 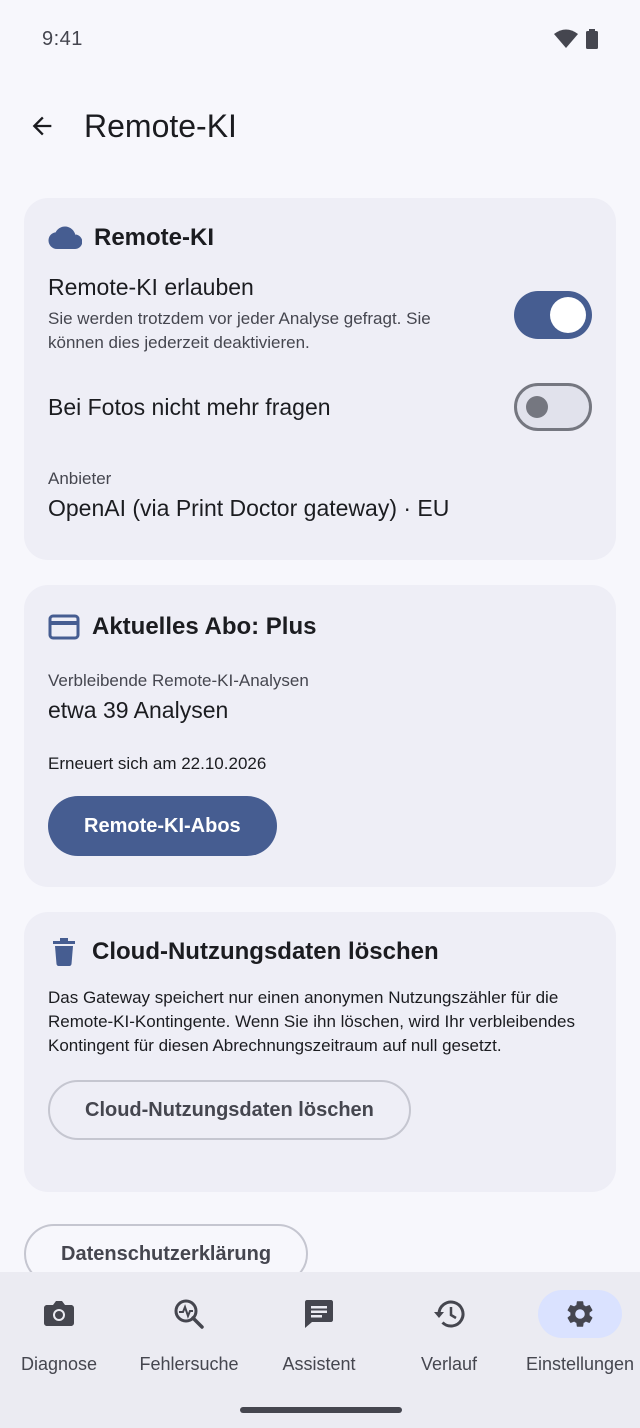 What do you see at coordinates (580, 1364) in the screenshot?
I see `nav-label-einstellungen: Einstellungen` at bounding box center [580, 1364].